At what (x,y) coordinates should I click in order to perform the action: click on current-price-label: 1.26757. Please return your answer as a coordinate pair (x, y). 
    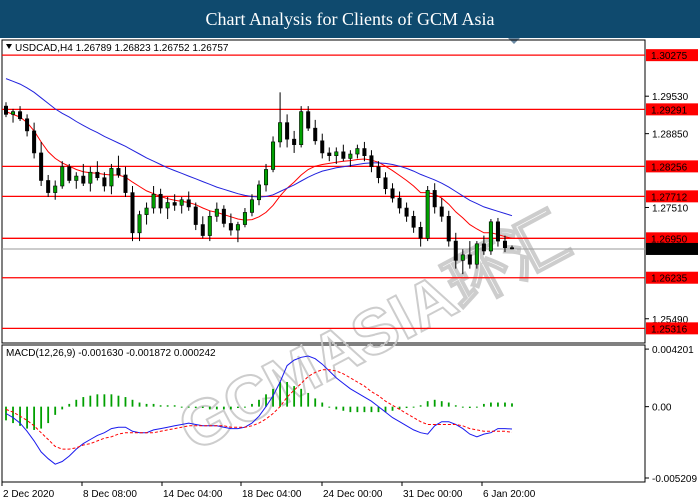
    Looking at the image, I should click on (669, 250).